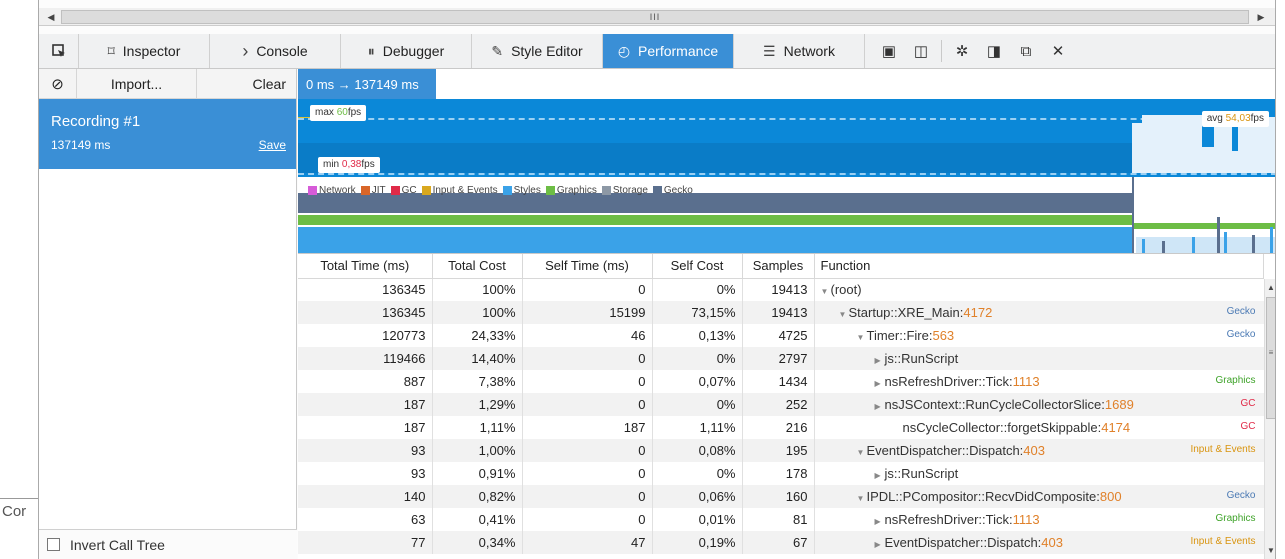  I want to click on column-total-cost: Total Cost, so click(477, 266).